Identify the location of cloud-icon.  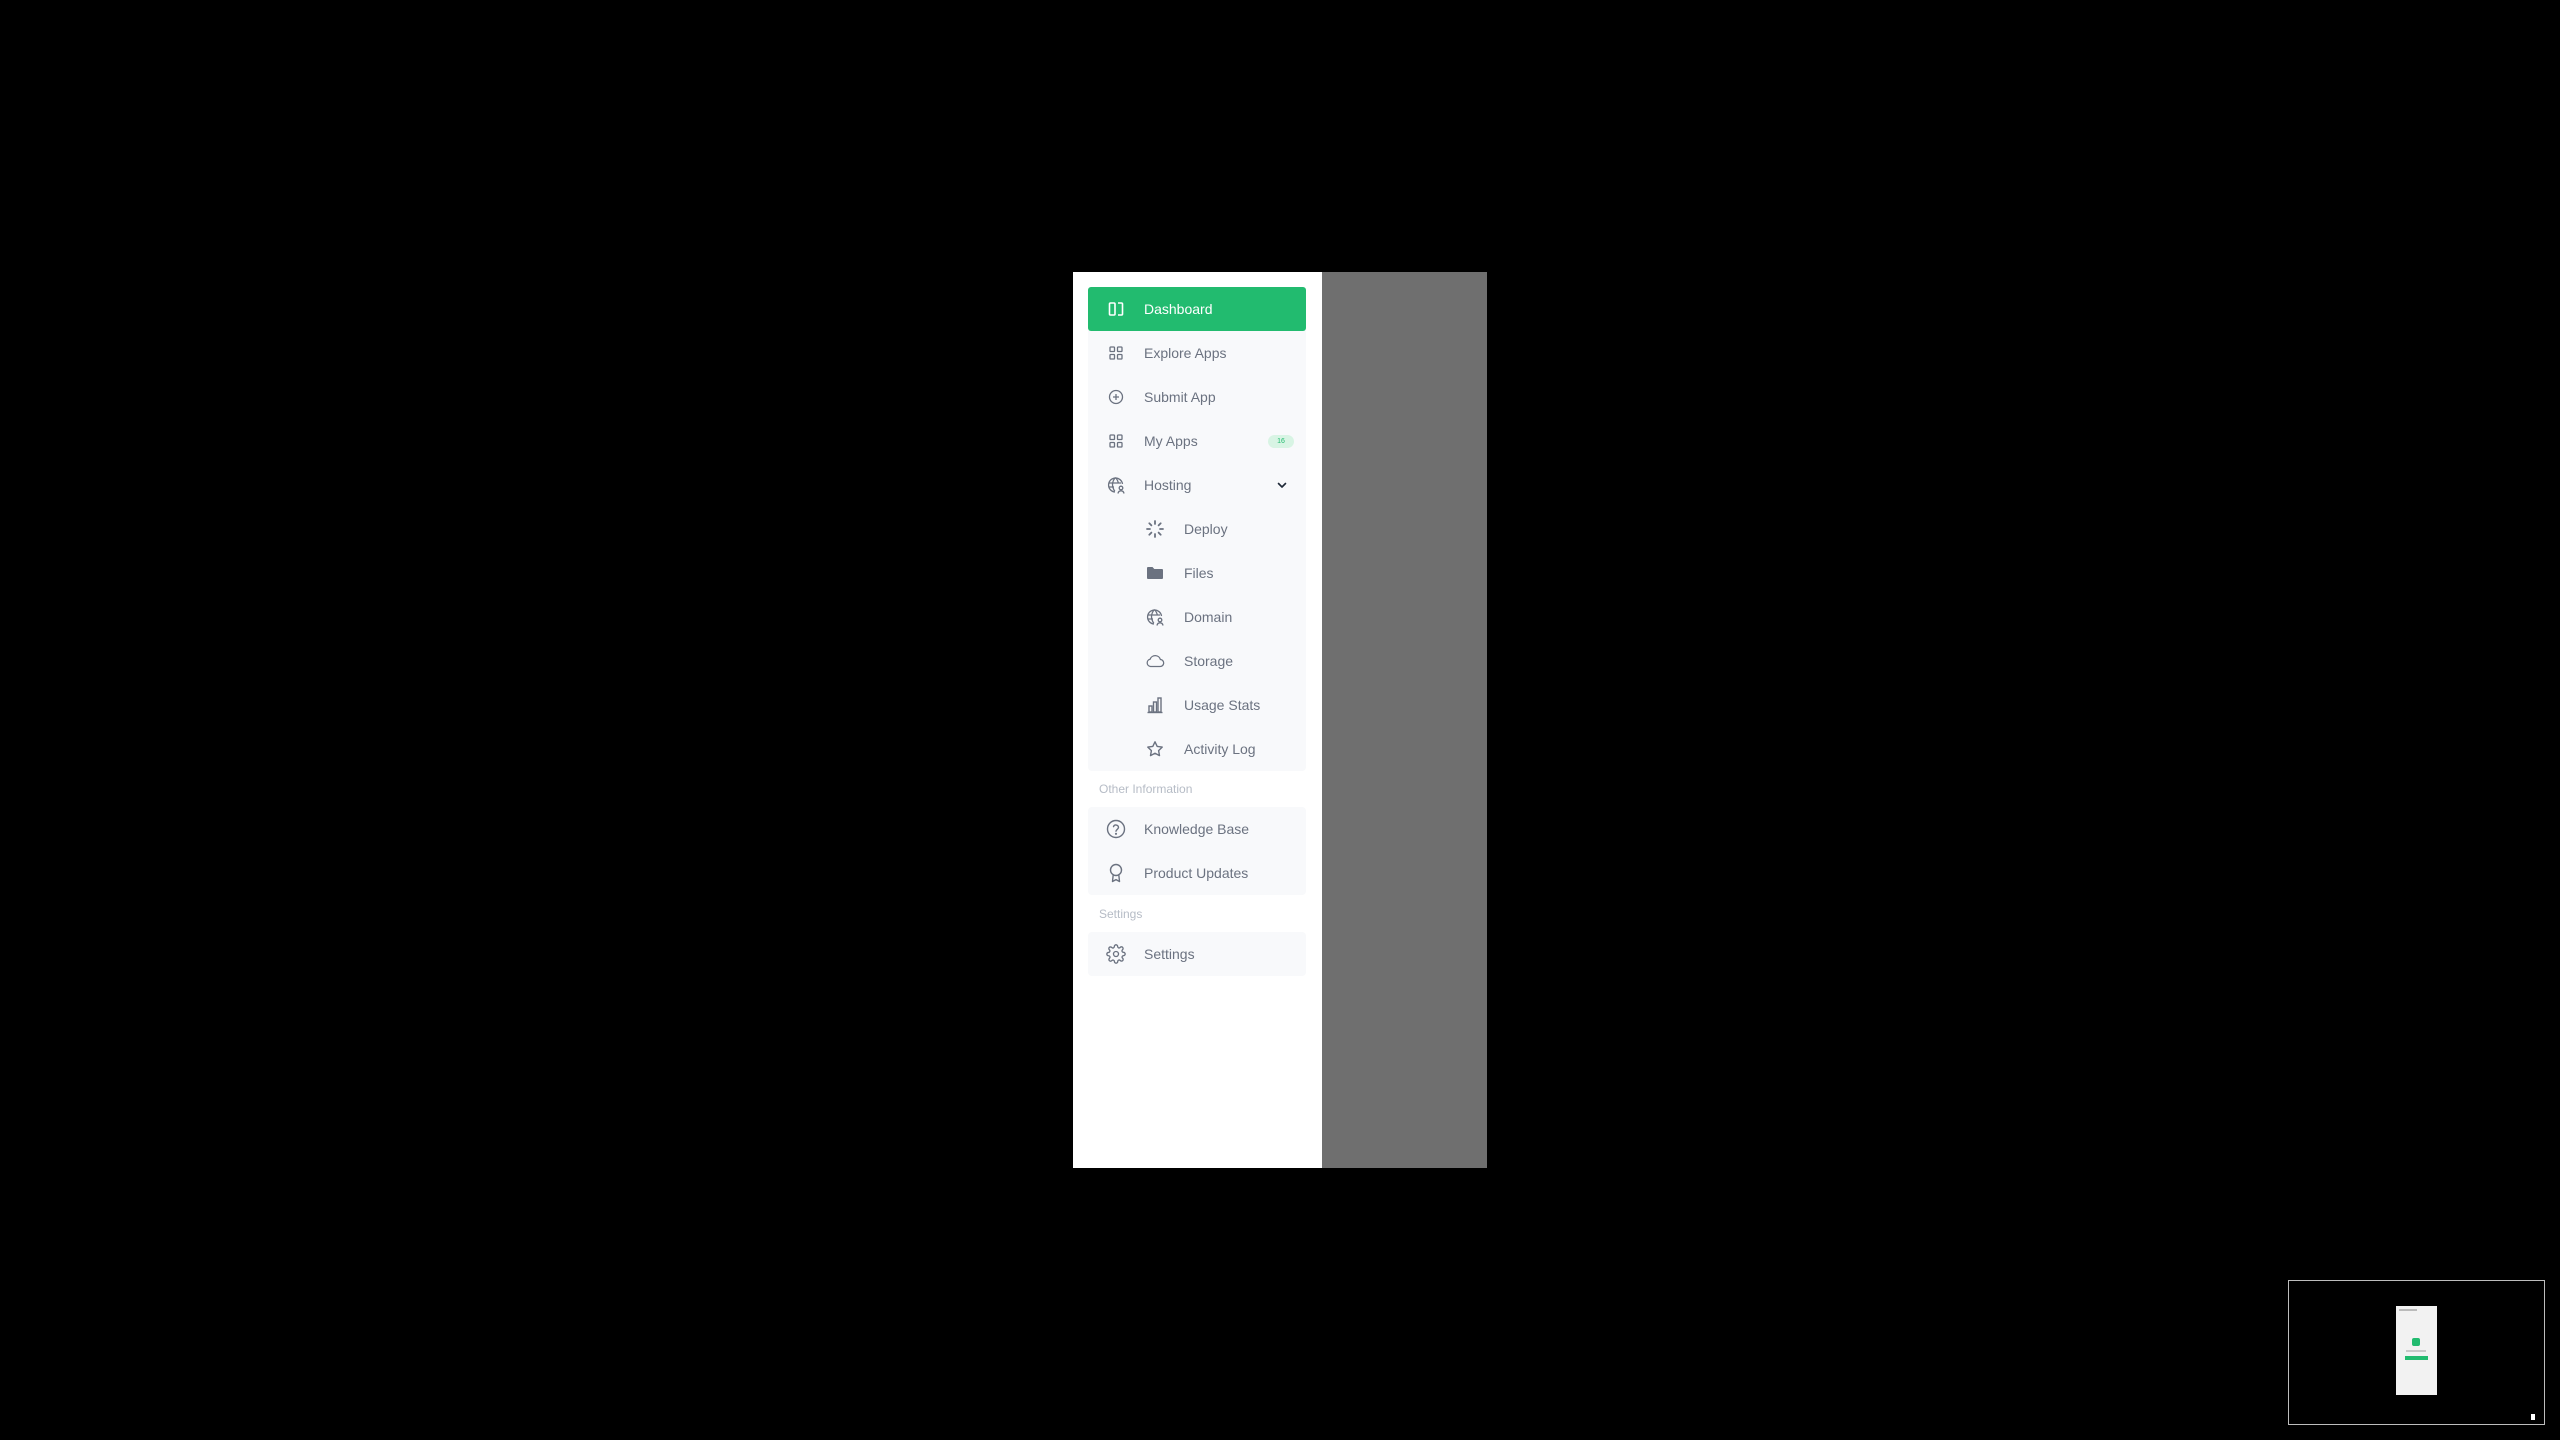
(1155, 661).